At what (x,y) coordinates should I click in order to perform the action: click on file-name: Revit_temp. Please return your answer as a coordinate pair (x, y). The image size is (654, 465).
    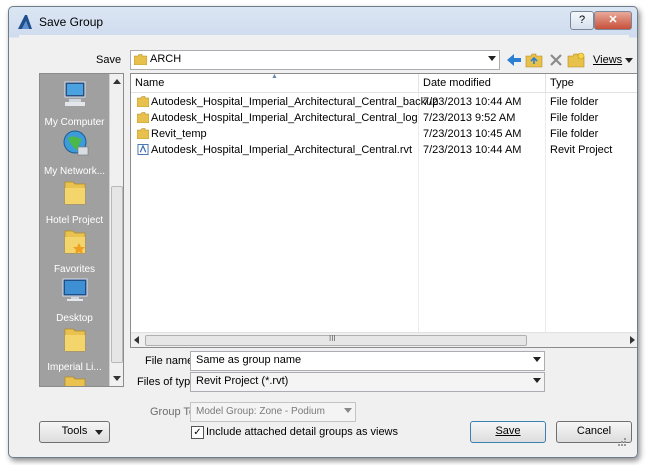
    Looking at the image, I should click on (179, 134).